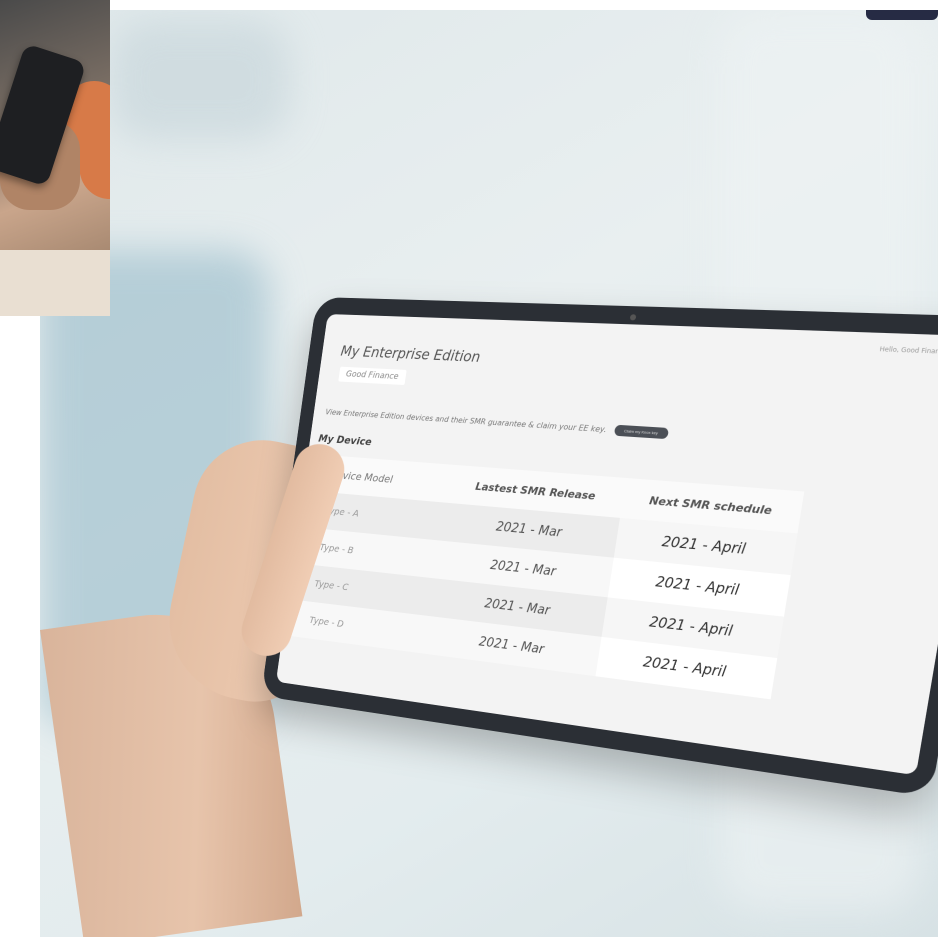 This screenshot has width=938, height=937. I want to click on company-name: Good Finance, so click(372, 376).